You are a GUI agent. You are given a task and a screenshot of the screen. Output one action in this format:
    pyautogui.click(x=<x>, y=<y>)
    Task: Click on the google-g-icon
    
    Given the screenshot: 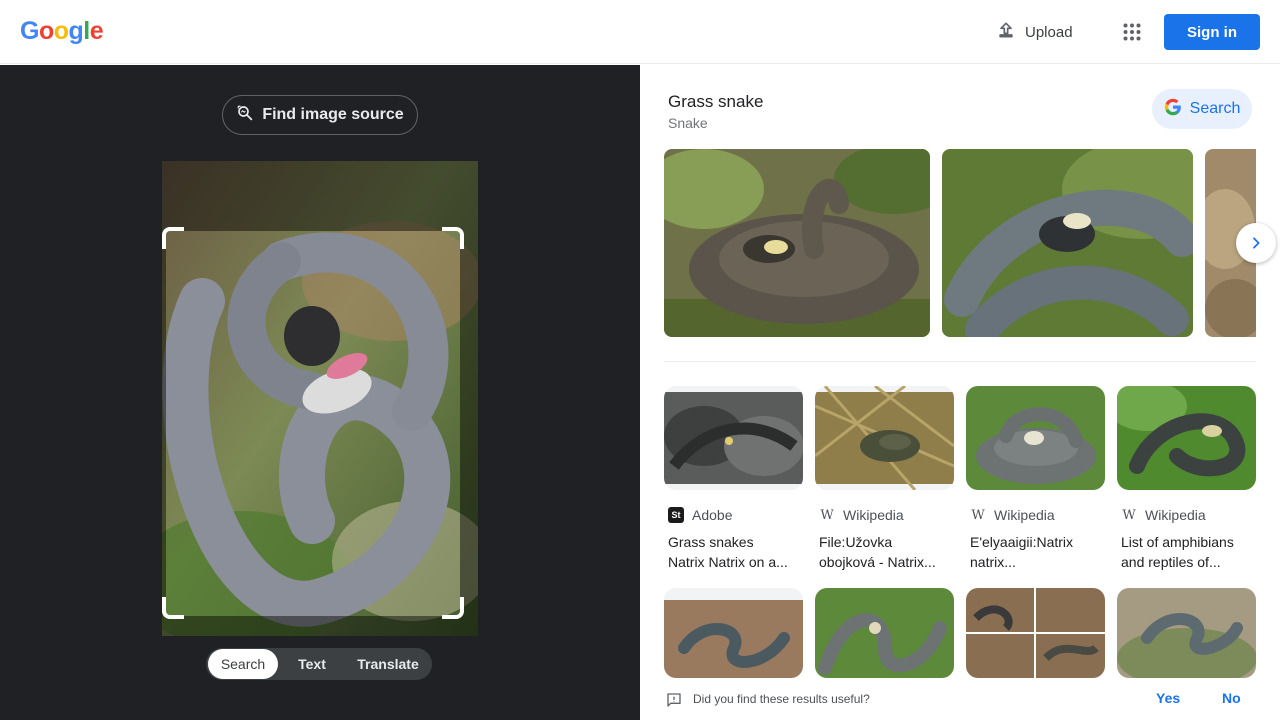 What is the action you would take?
    pyautogui.click(x=1173, y=109)
    